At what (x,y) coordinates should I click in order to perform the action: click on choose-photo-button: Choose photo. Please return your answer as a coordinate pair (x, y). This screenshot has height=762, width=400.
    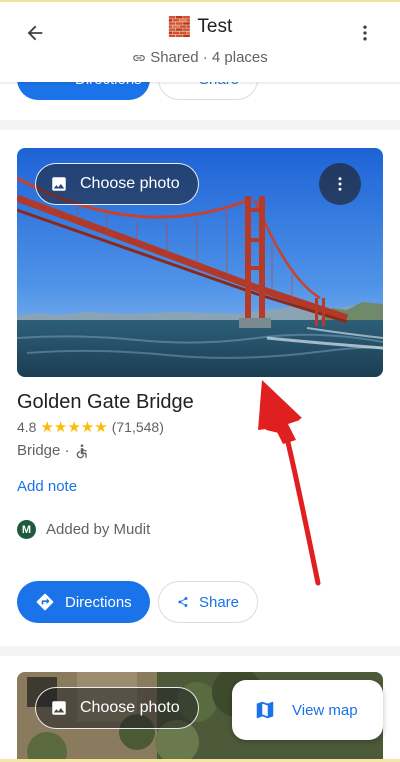
    Looking at the image, I should click on (117, 184).